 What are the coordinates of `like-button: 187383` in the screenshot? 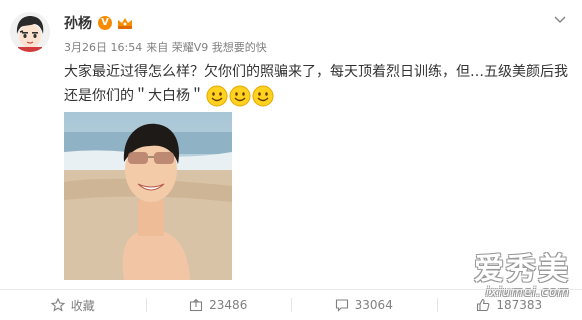 It's located at (509, 305).